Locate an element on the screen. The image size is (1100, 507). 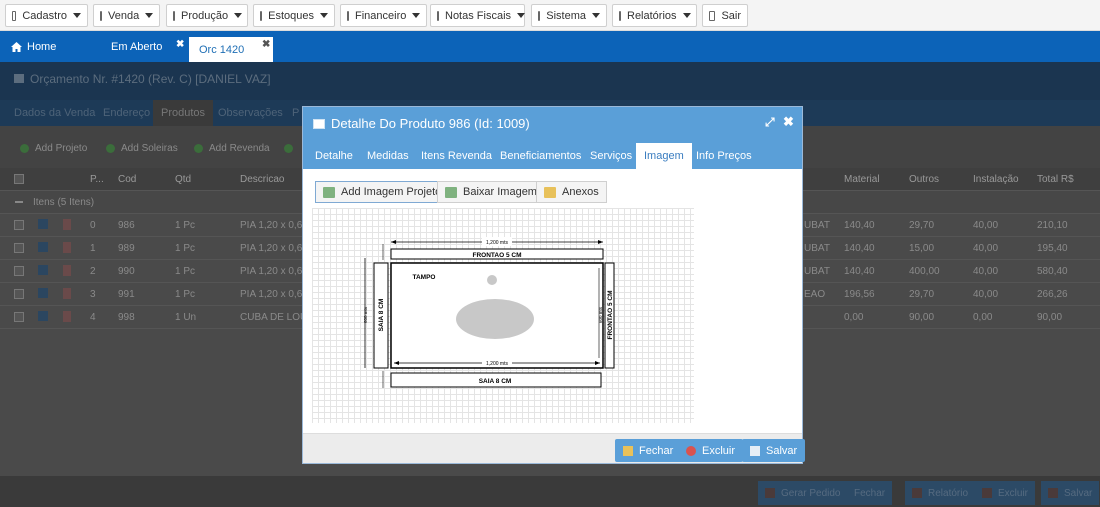
logout-icon is located at coordinates (712, 15).